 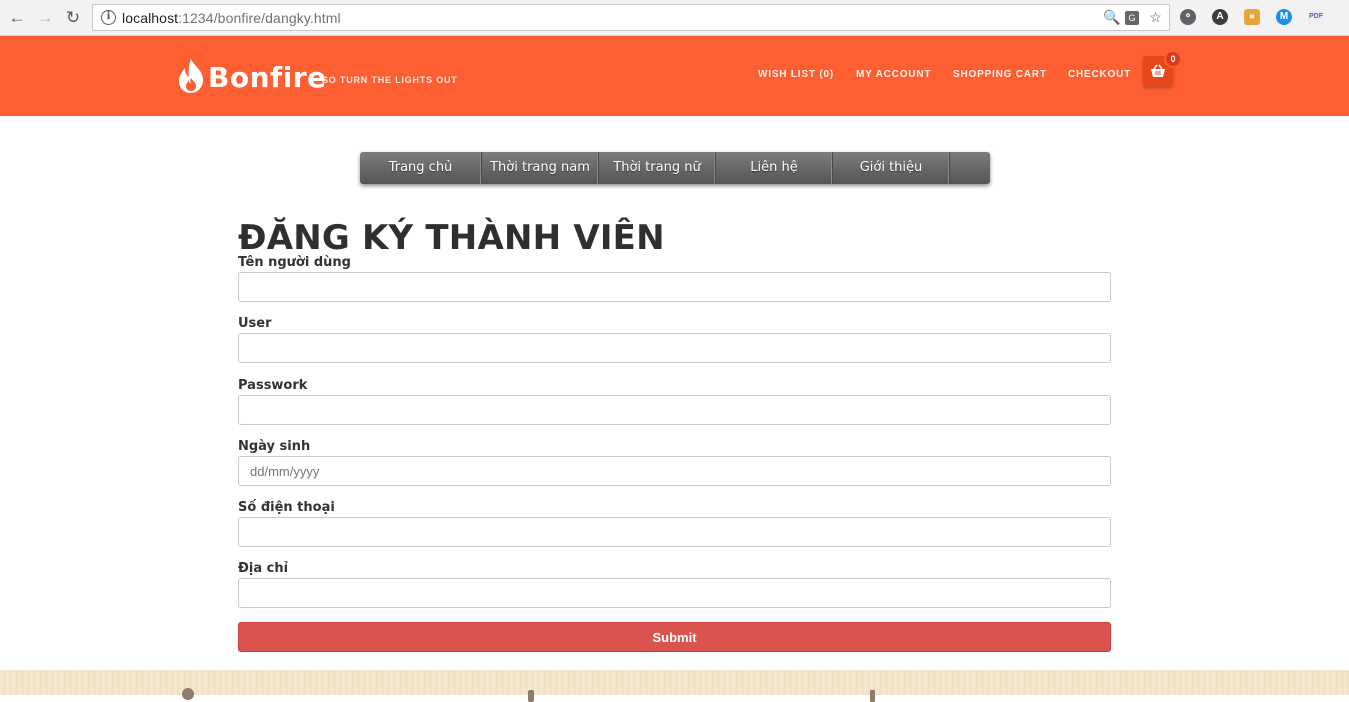 I want to click on extension-circle-icon: ⚬, so click(x=1188, y=17).